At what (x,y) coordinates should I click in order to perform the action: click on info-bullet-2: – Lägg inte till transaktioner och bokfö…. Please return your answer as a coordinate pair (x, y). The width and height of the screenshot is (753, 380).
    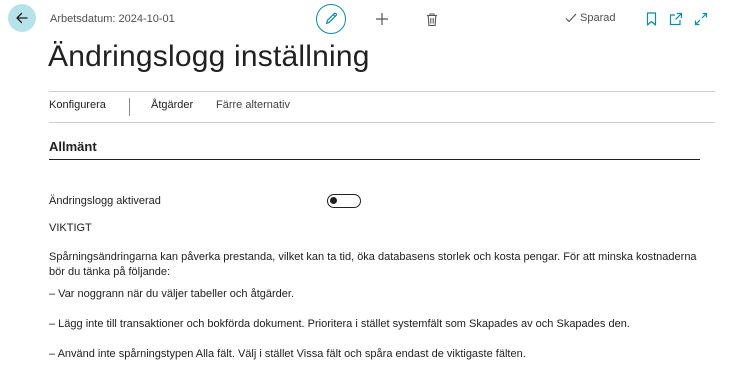
    Looking at the image, I should click on (339, 324).